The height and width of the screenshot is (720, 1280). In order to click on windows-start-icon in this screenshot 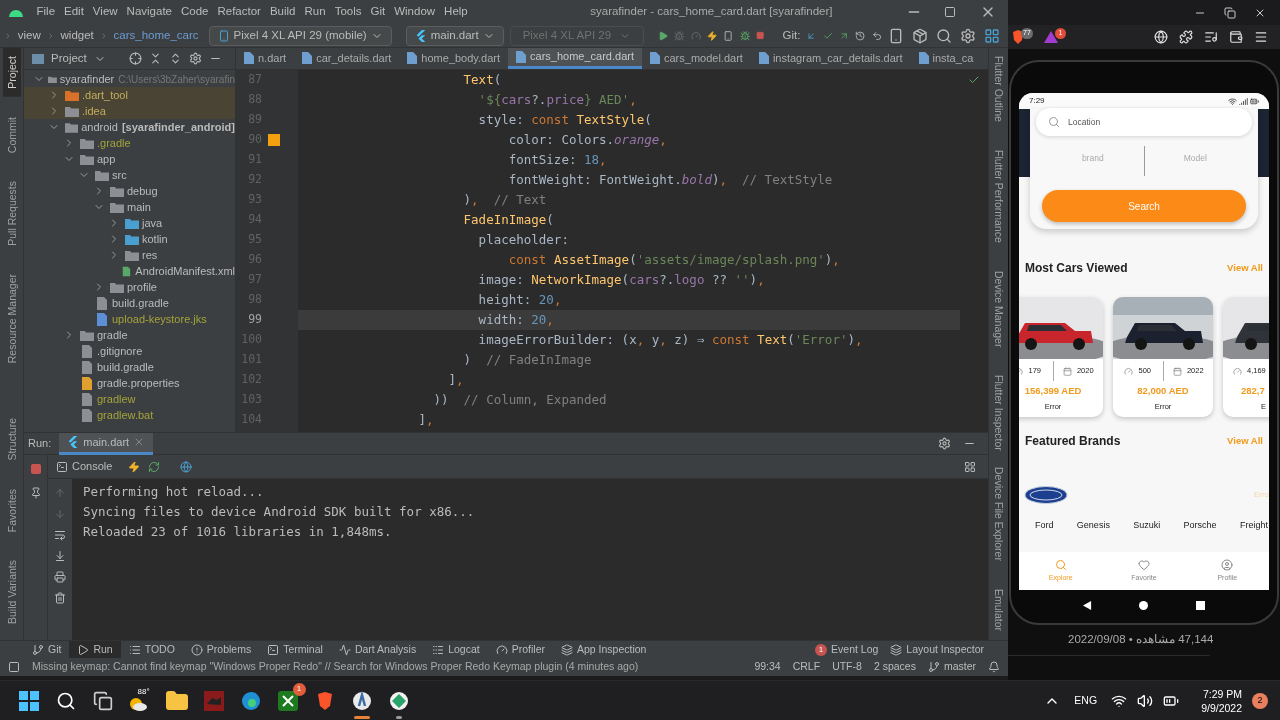, I will do `click(28, 700)`.